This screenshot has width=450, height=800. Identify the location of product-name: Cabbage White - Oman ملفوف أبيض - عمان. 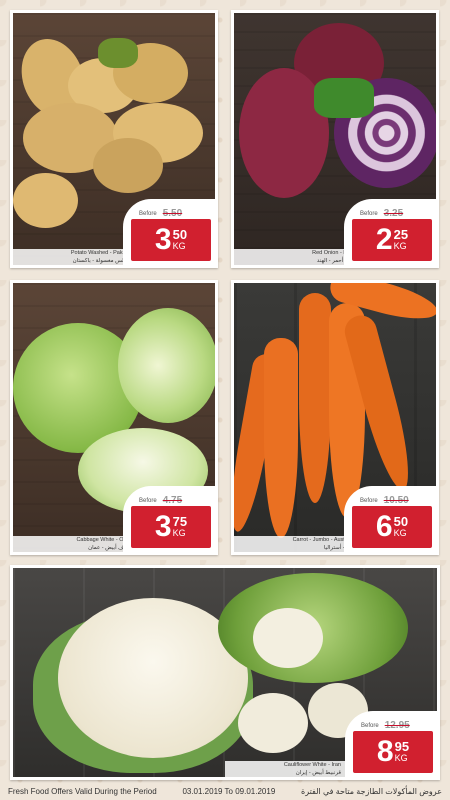
(76, 544).